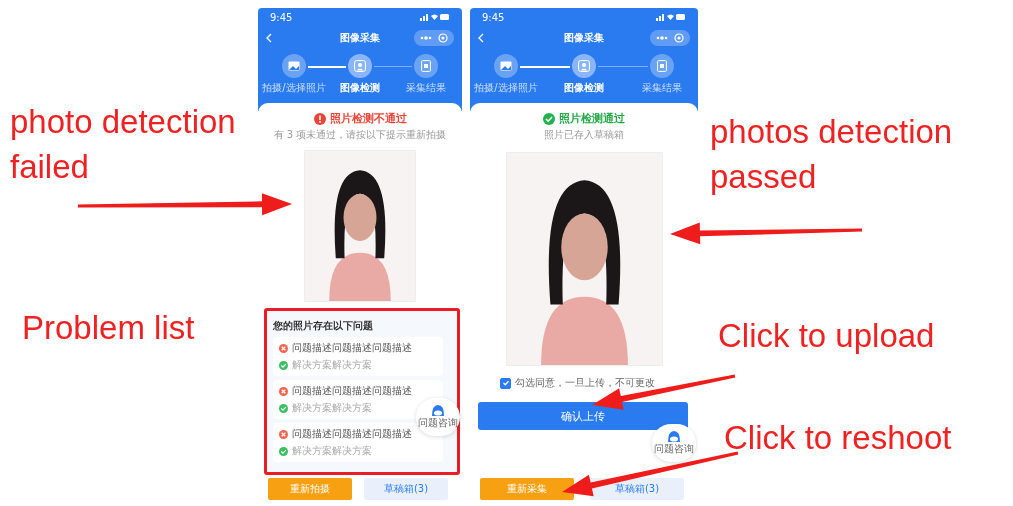 The height and width of the screenshot is (506, 1013). What do you see at coordinates (527, 489) in the screenshot?
I see `reshoot-button: 重新采集` at bounding box center [527, 489].